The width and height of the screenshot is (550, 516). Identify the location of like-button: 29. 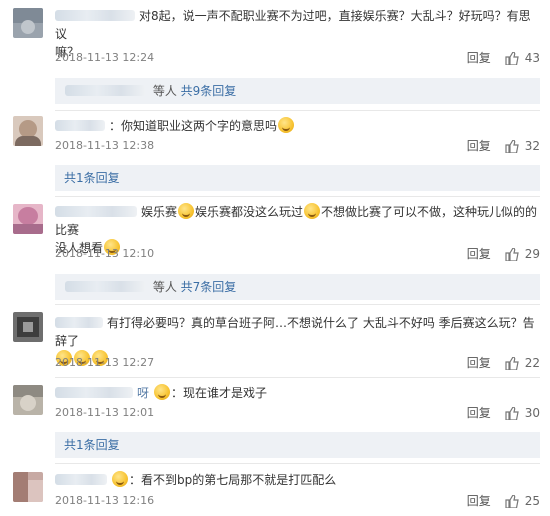
(522, 254).